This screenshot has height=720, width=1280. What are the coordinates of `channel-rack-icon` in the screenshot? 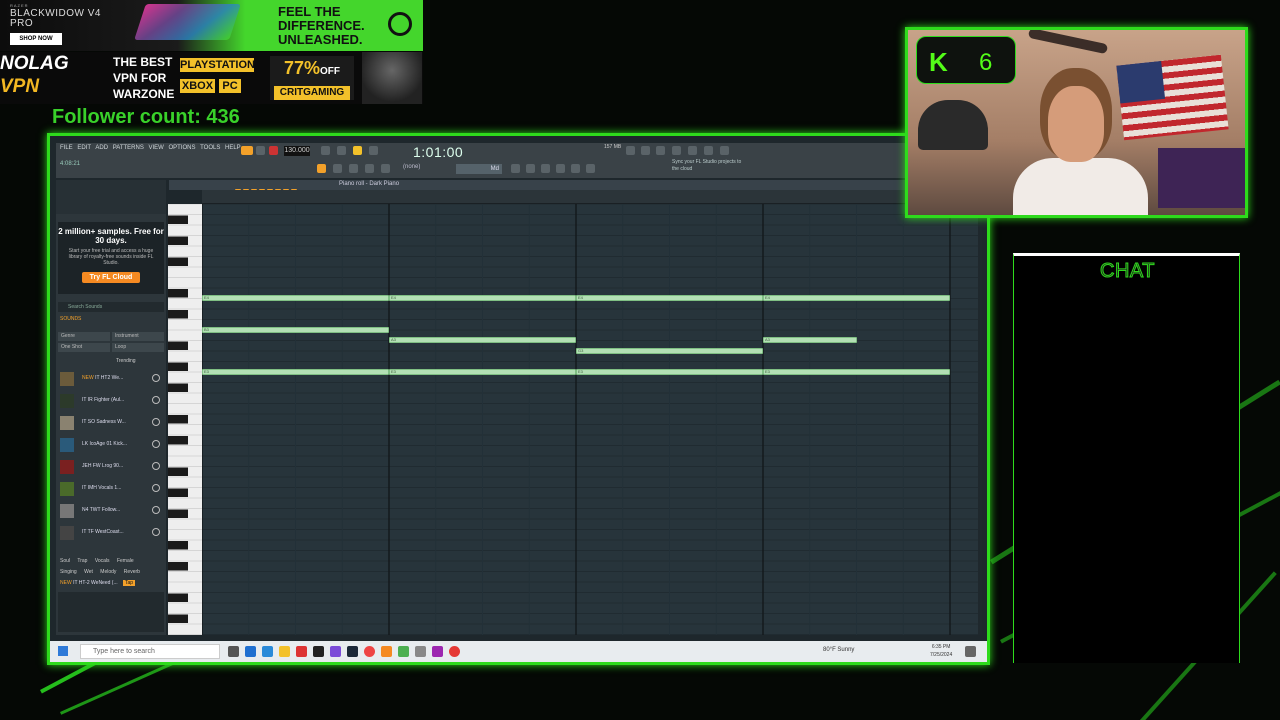 It's located at (530, 168).